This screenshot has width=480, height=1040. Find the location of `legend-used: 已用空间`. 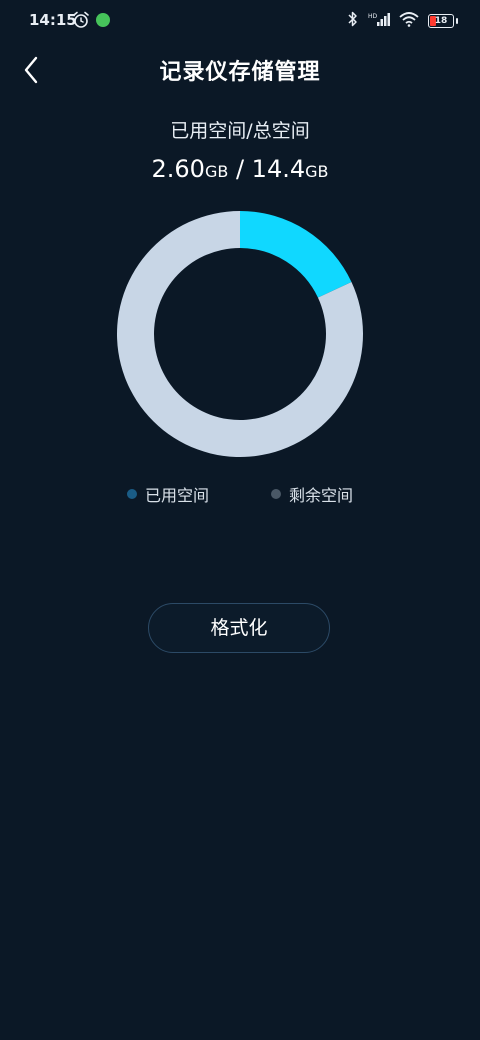

legend-used: 已用空间 is located at coordinates (167, 494).